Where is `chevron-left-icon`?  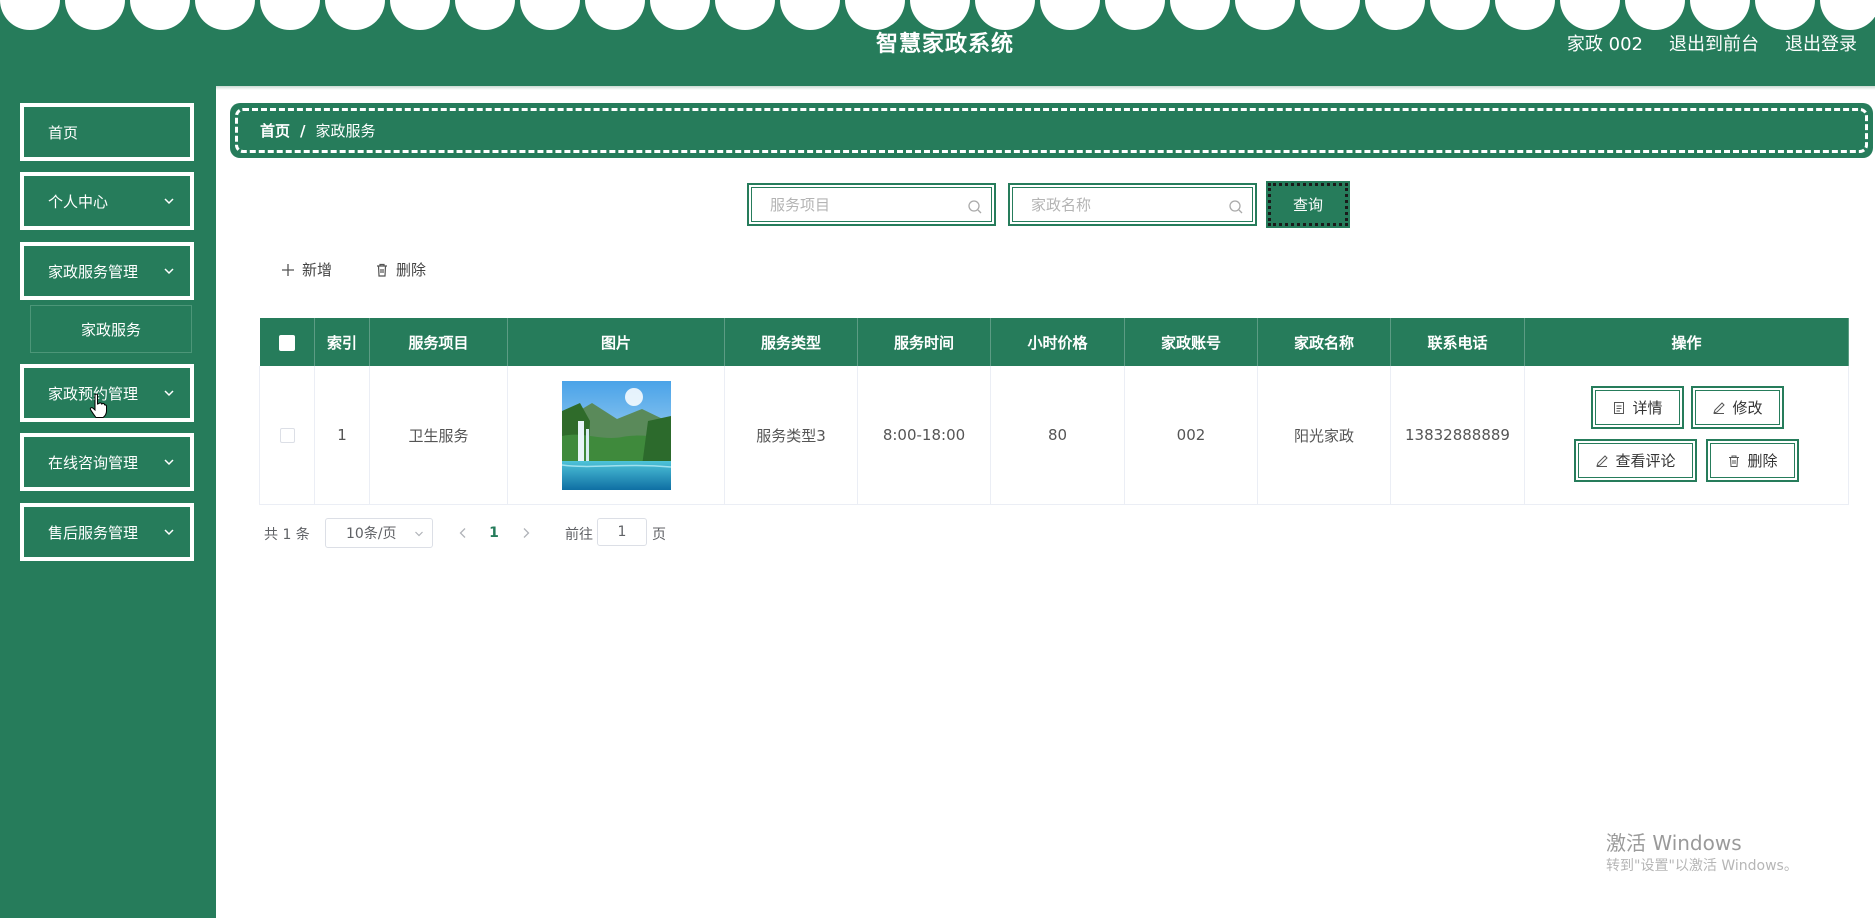 chevron-left-icon is located at coordinates (462, 533).